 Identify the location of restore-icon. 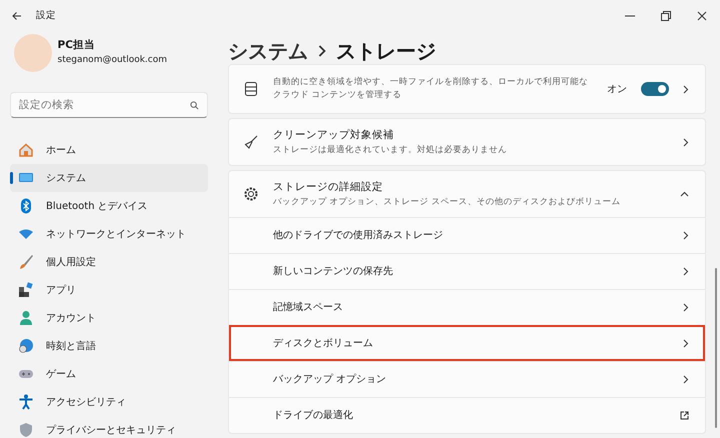
(666, 16).